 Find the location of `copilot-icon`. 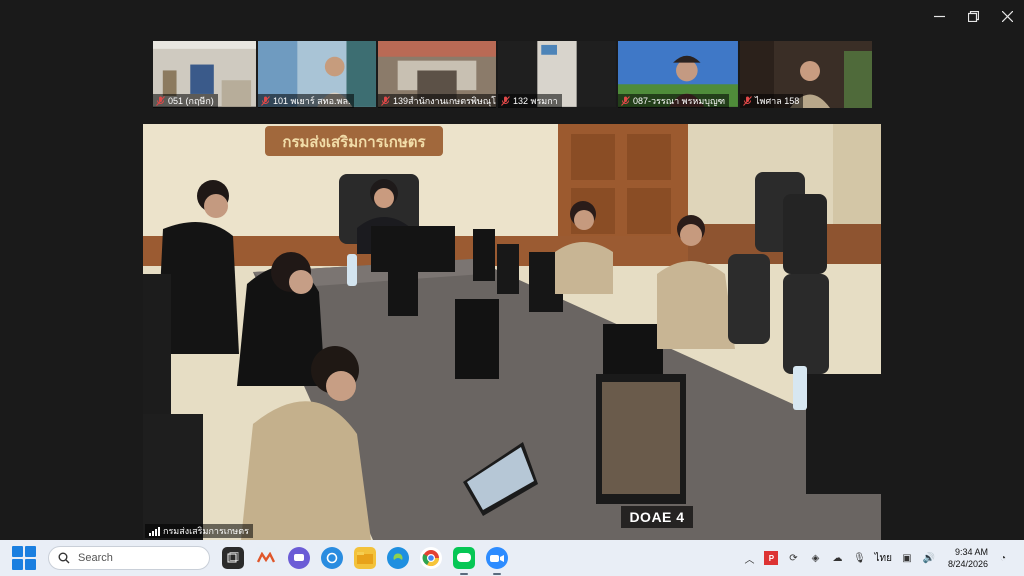

copilot-icon is located at coordinates (332, 558).